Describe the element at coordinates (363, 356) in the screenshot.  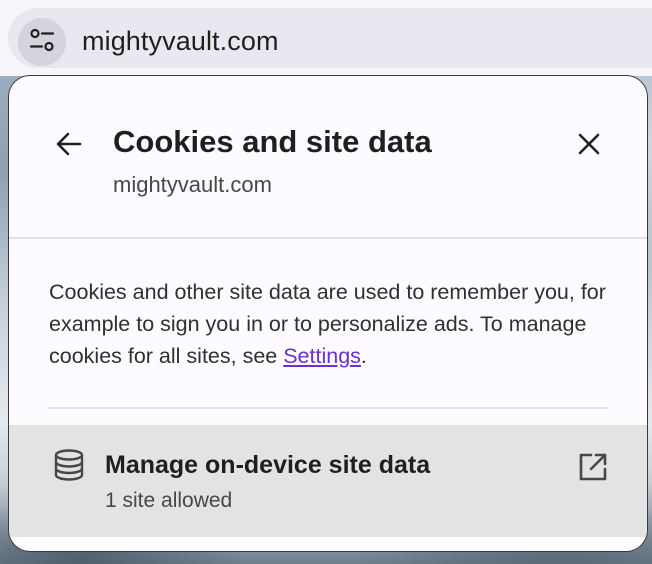
I see `description-end: .` at that location.